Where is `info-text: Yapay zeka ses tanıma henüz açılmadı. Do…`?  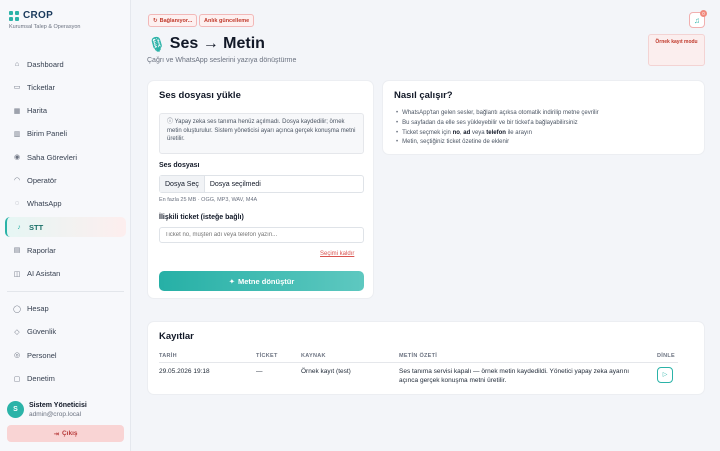 info-text: Yapay zeka ses tanıma henüz açılmadı. Do… is located at coordinates (261, 131).